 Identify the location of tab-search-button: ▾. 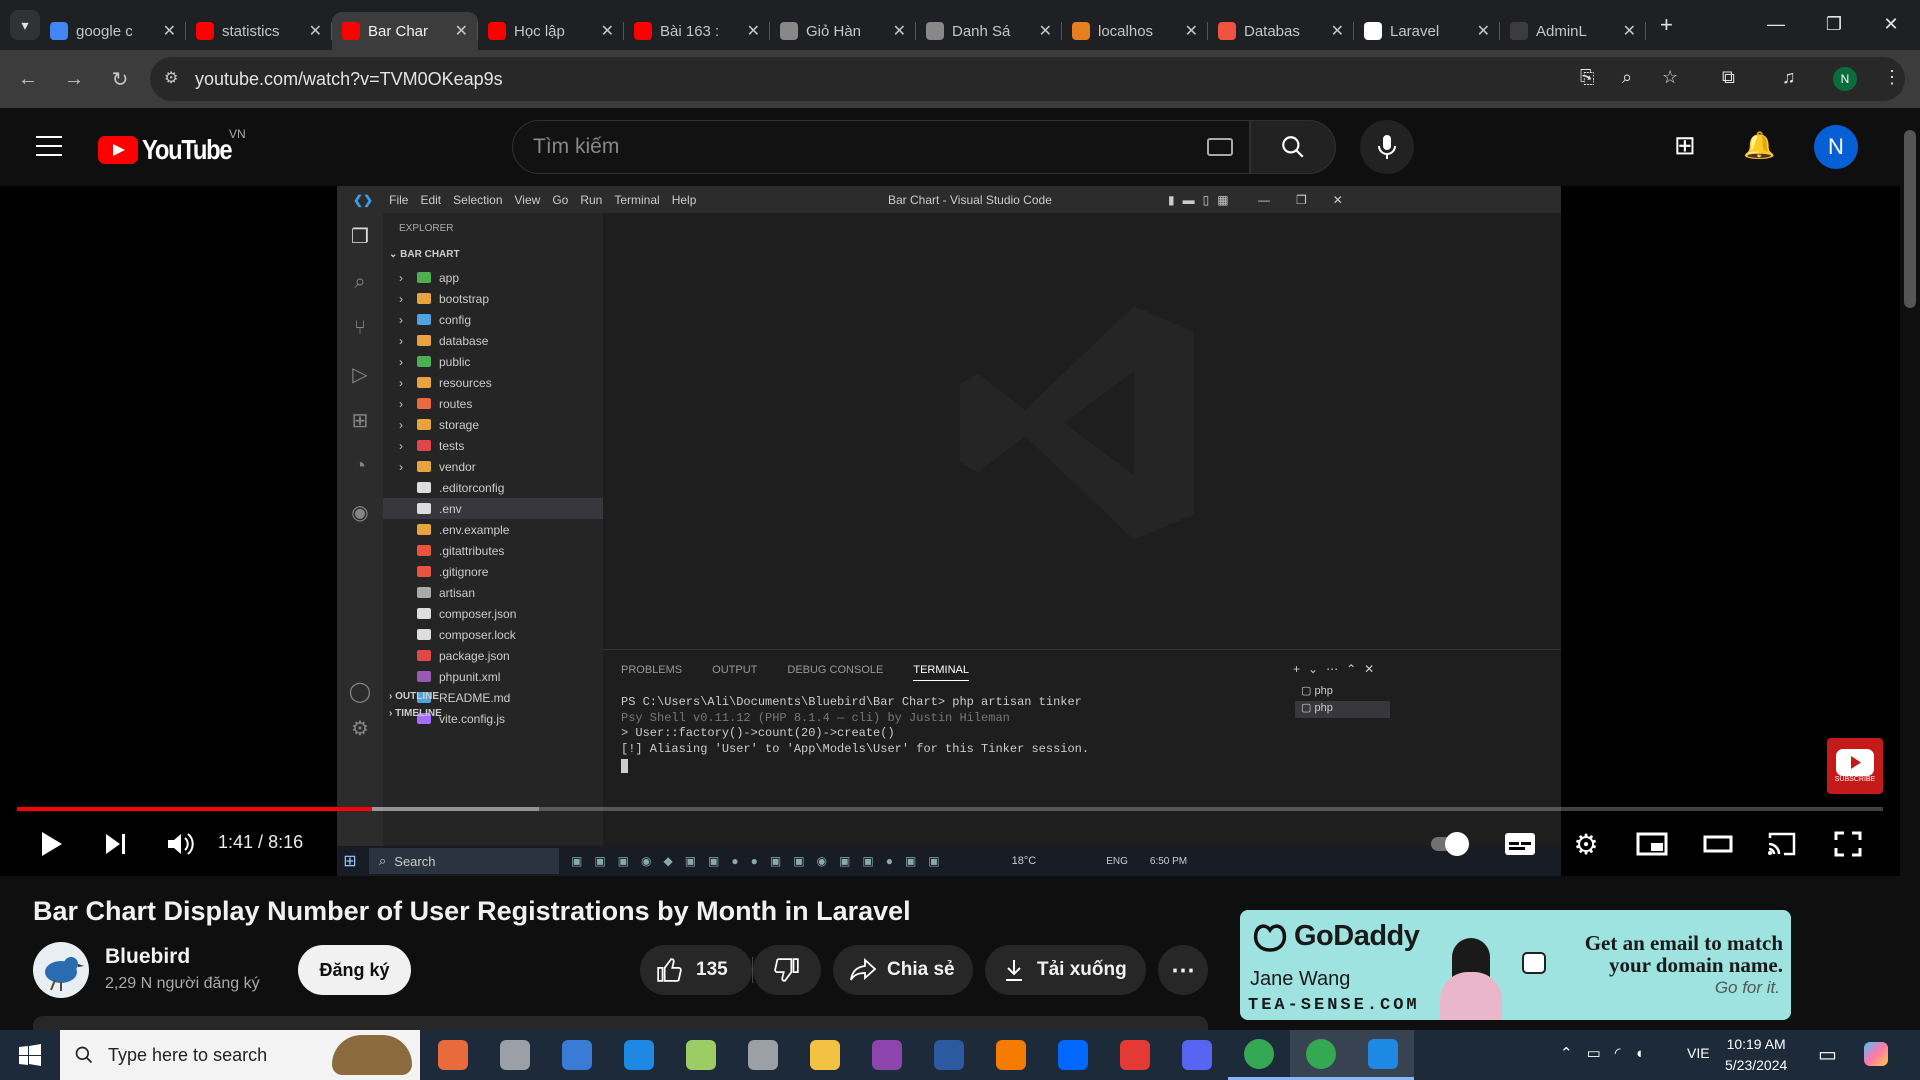
(25, 25).